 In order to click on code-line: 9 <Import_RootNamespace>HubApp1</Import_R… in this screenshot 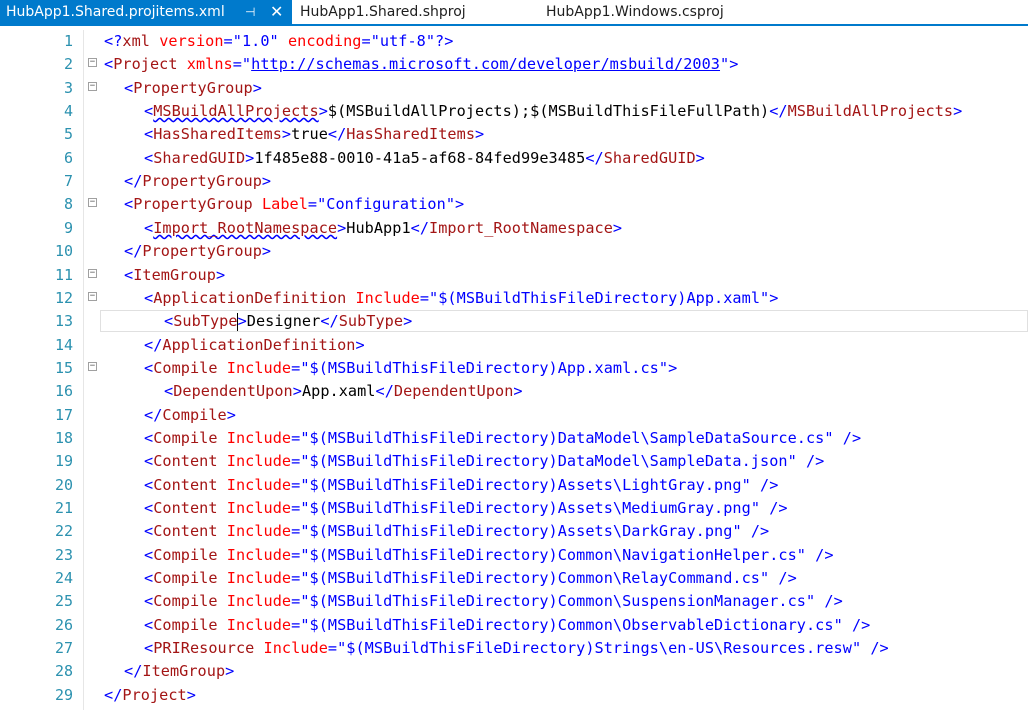, I will do `click(514, 228)`.